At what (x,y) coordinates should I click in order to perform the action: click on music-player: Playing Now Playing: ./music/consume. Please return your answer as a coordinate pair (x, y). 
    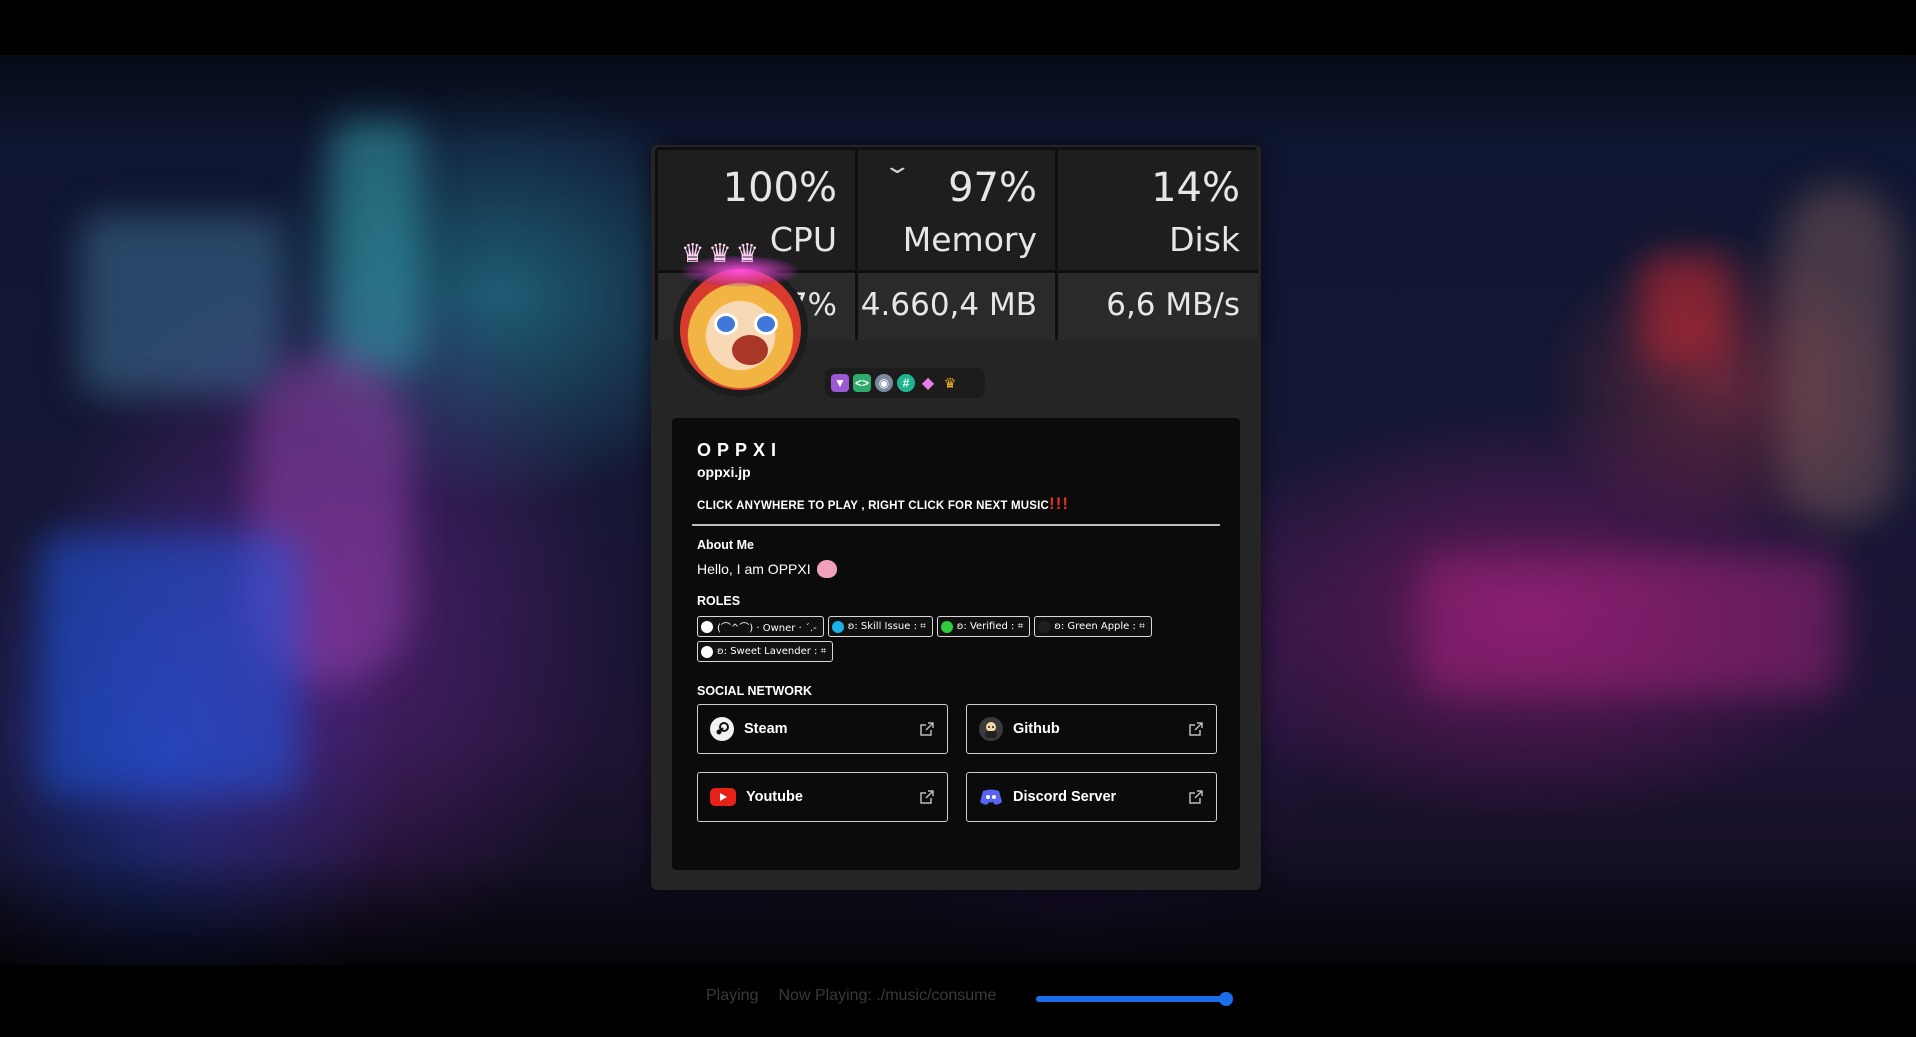
    Looking at the image, I should click on (851, 996).